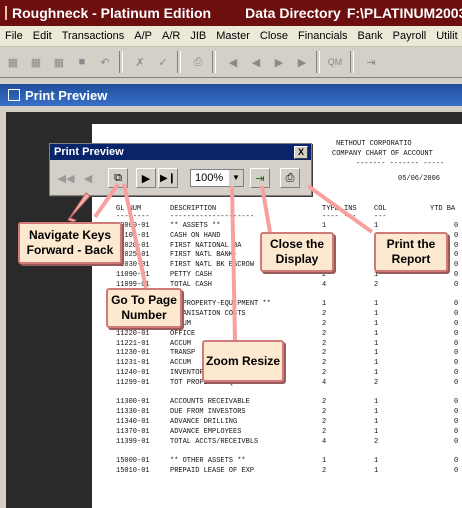 Image resolution: width=462 pixels, height=508 pixels. What do you see at coordinates (59, 62) in the screenshot?
I see `edit-record-icon: ▦` at bounding box center [59, 62].